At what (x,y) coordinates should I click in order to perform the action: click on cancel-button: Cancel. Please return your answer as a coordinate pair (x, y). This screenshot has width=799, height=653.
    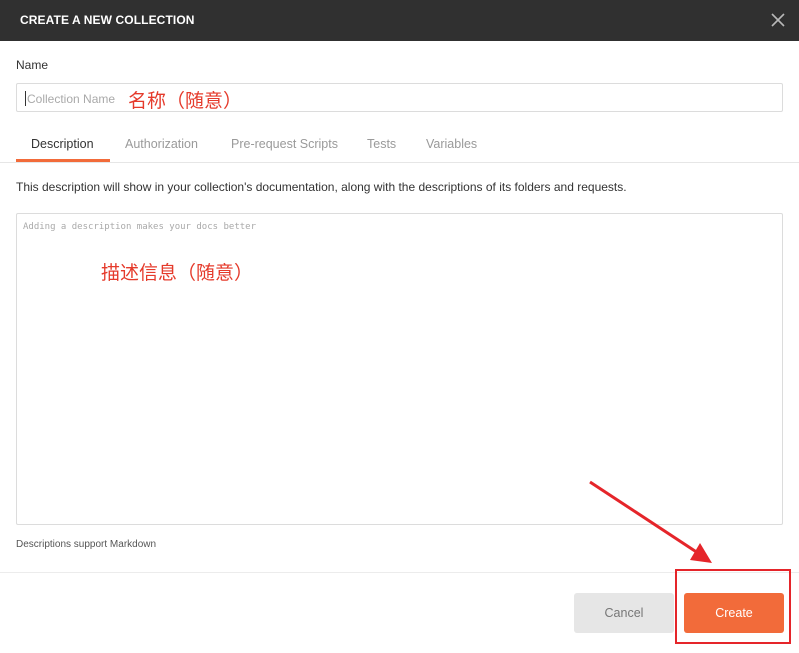
    Looking at the image, I should click on (624, 613).